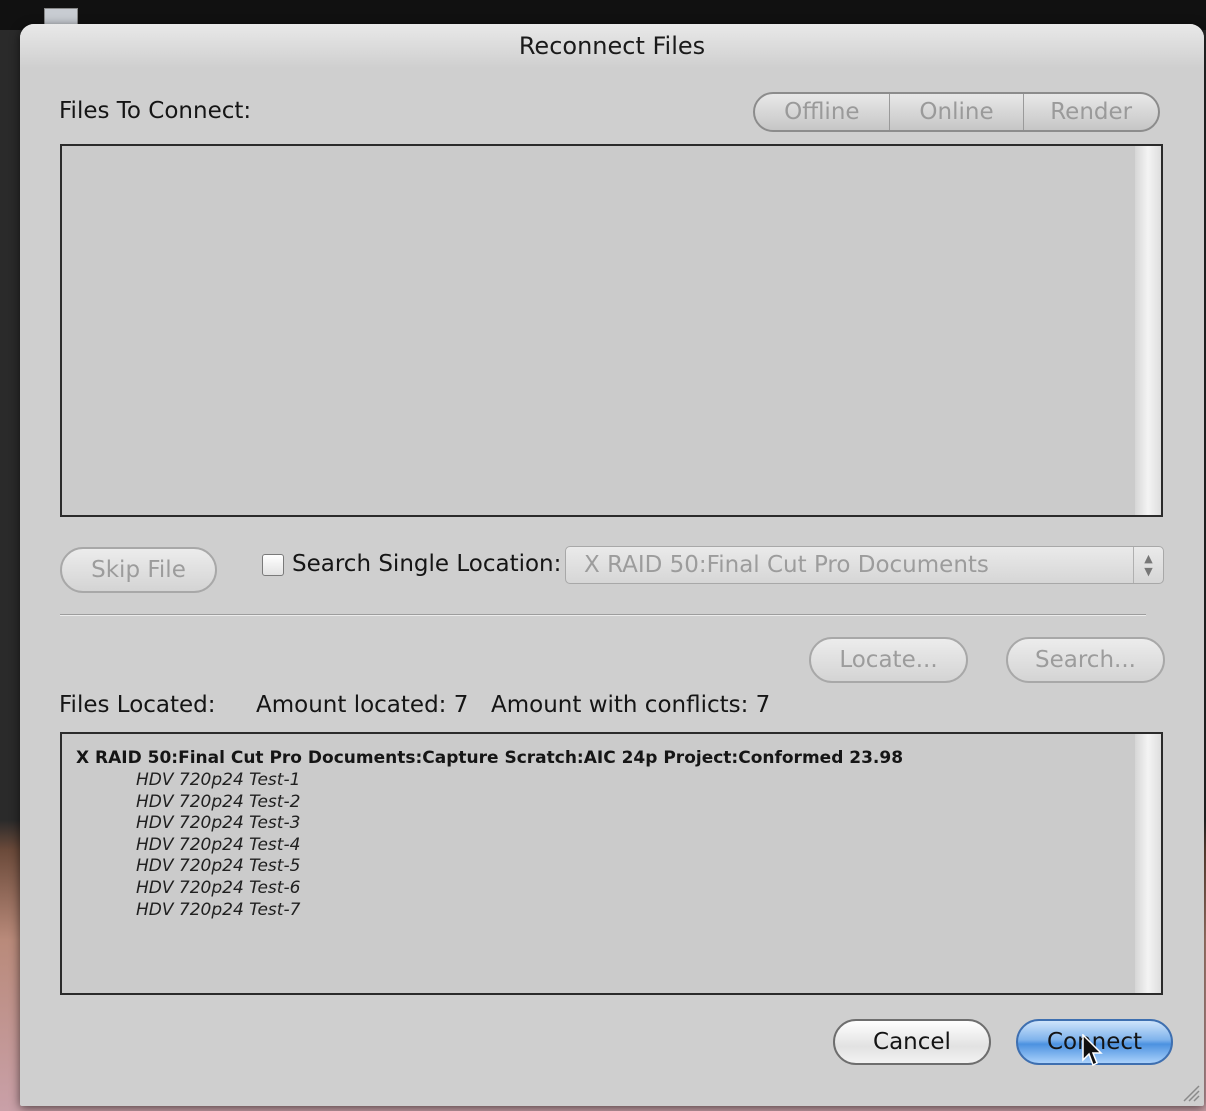 This screenshot has width=1206, height=1111. I want to click on filter-online-button: Online, so click(957, 112).